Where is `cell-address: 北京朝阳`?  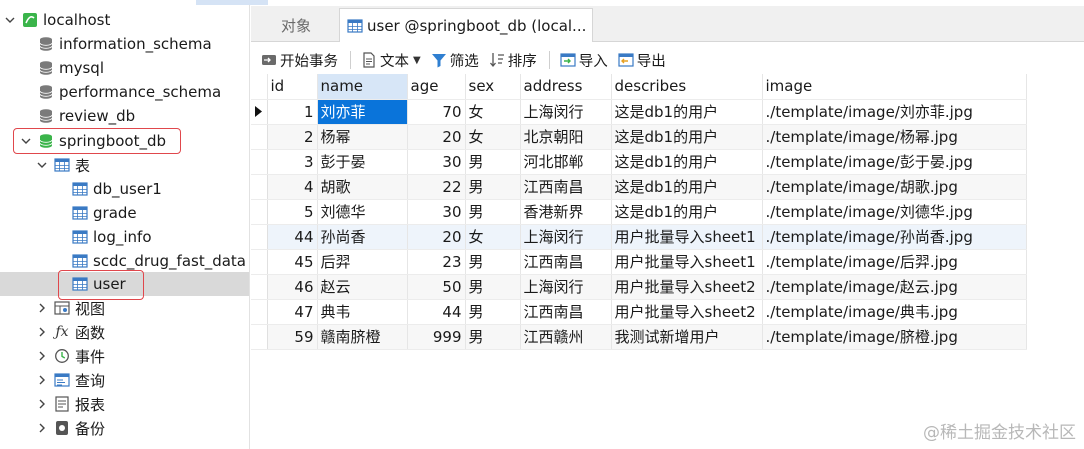
cell-address: 北京朝阳 is located at coordinates (566, 137).